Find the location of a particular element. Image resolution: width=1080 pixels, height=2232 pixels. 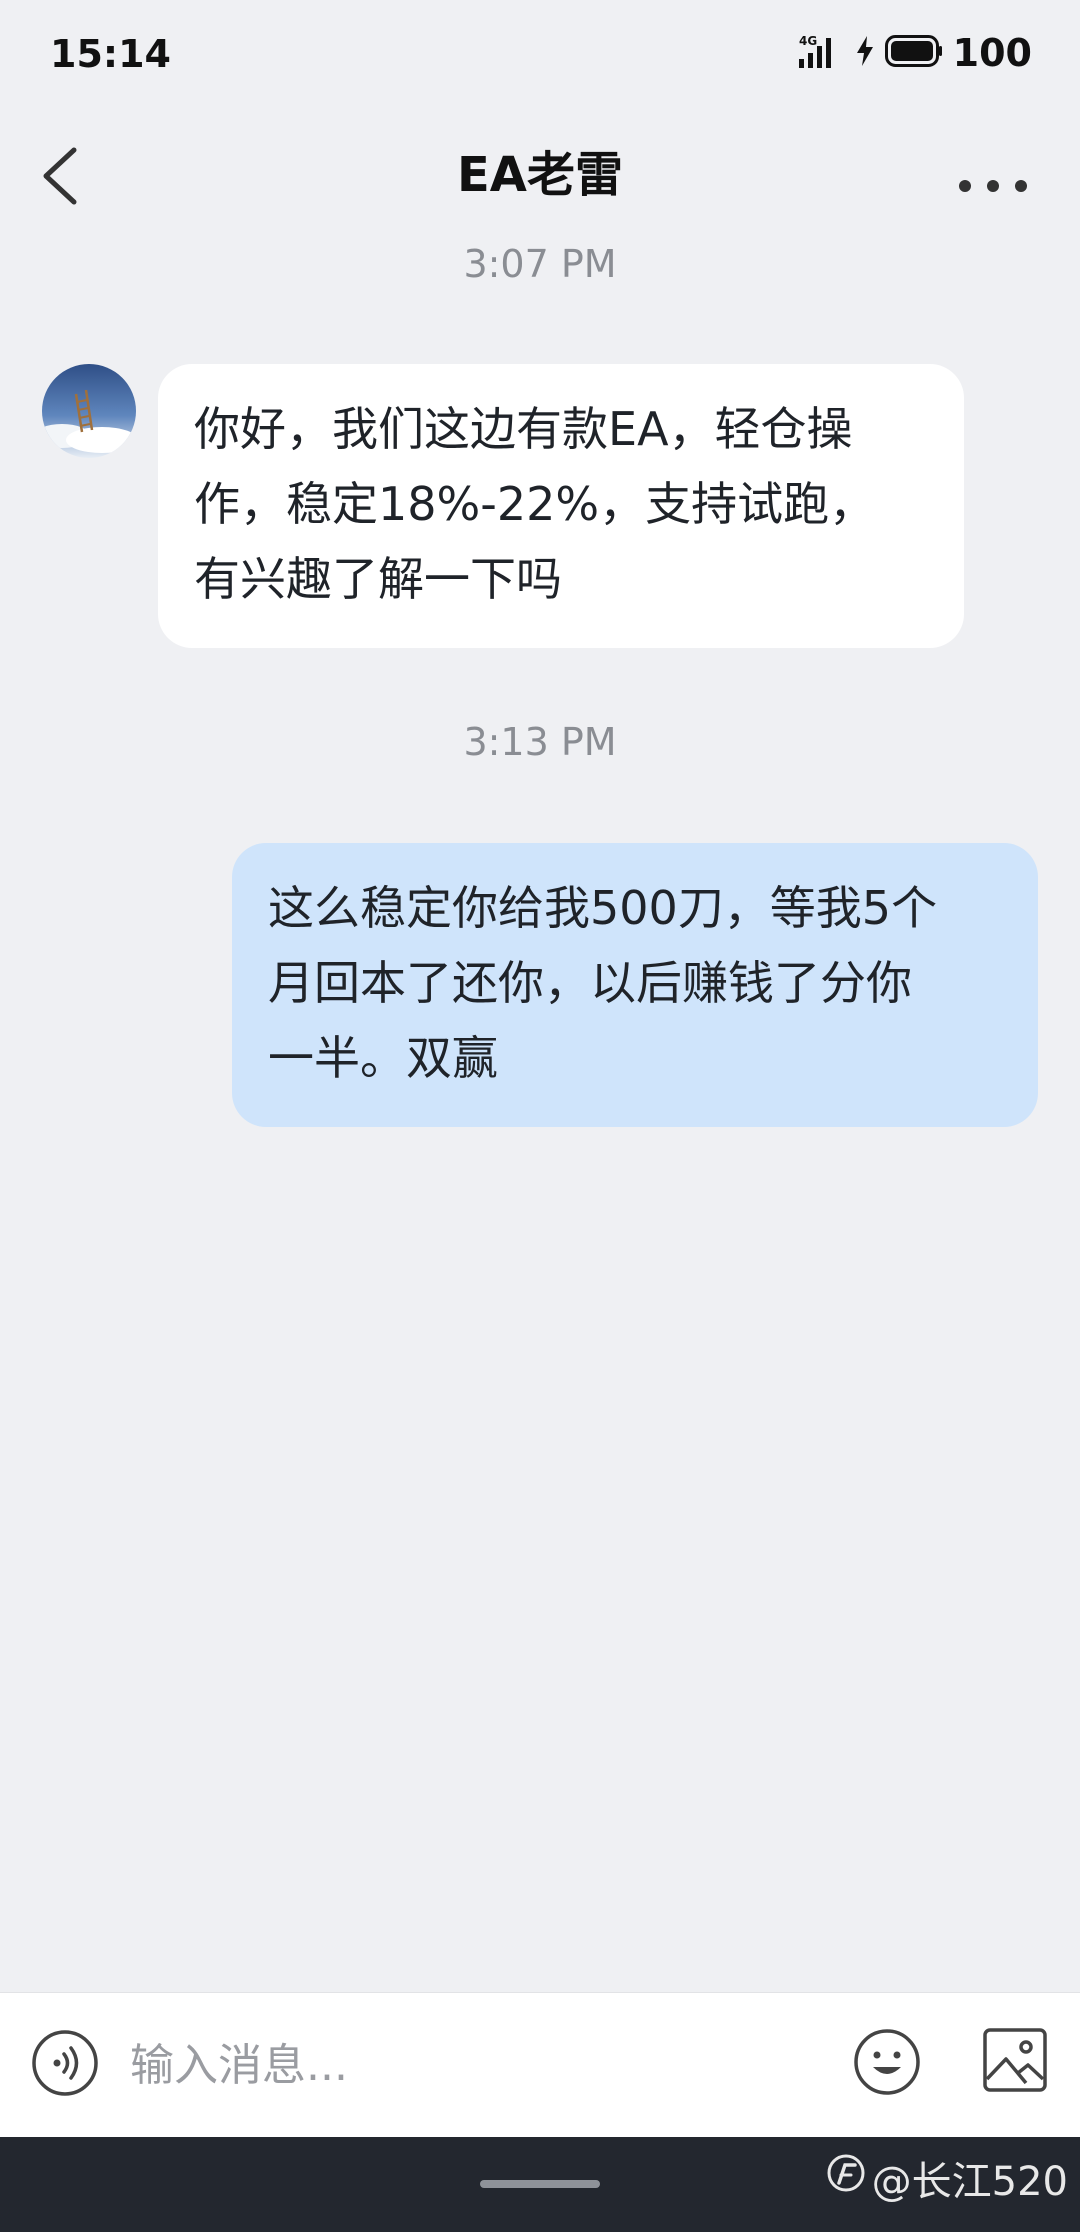

svg-text: 4G is located at coordinates (808, 41).